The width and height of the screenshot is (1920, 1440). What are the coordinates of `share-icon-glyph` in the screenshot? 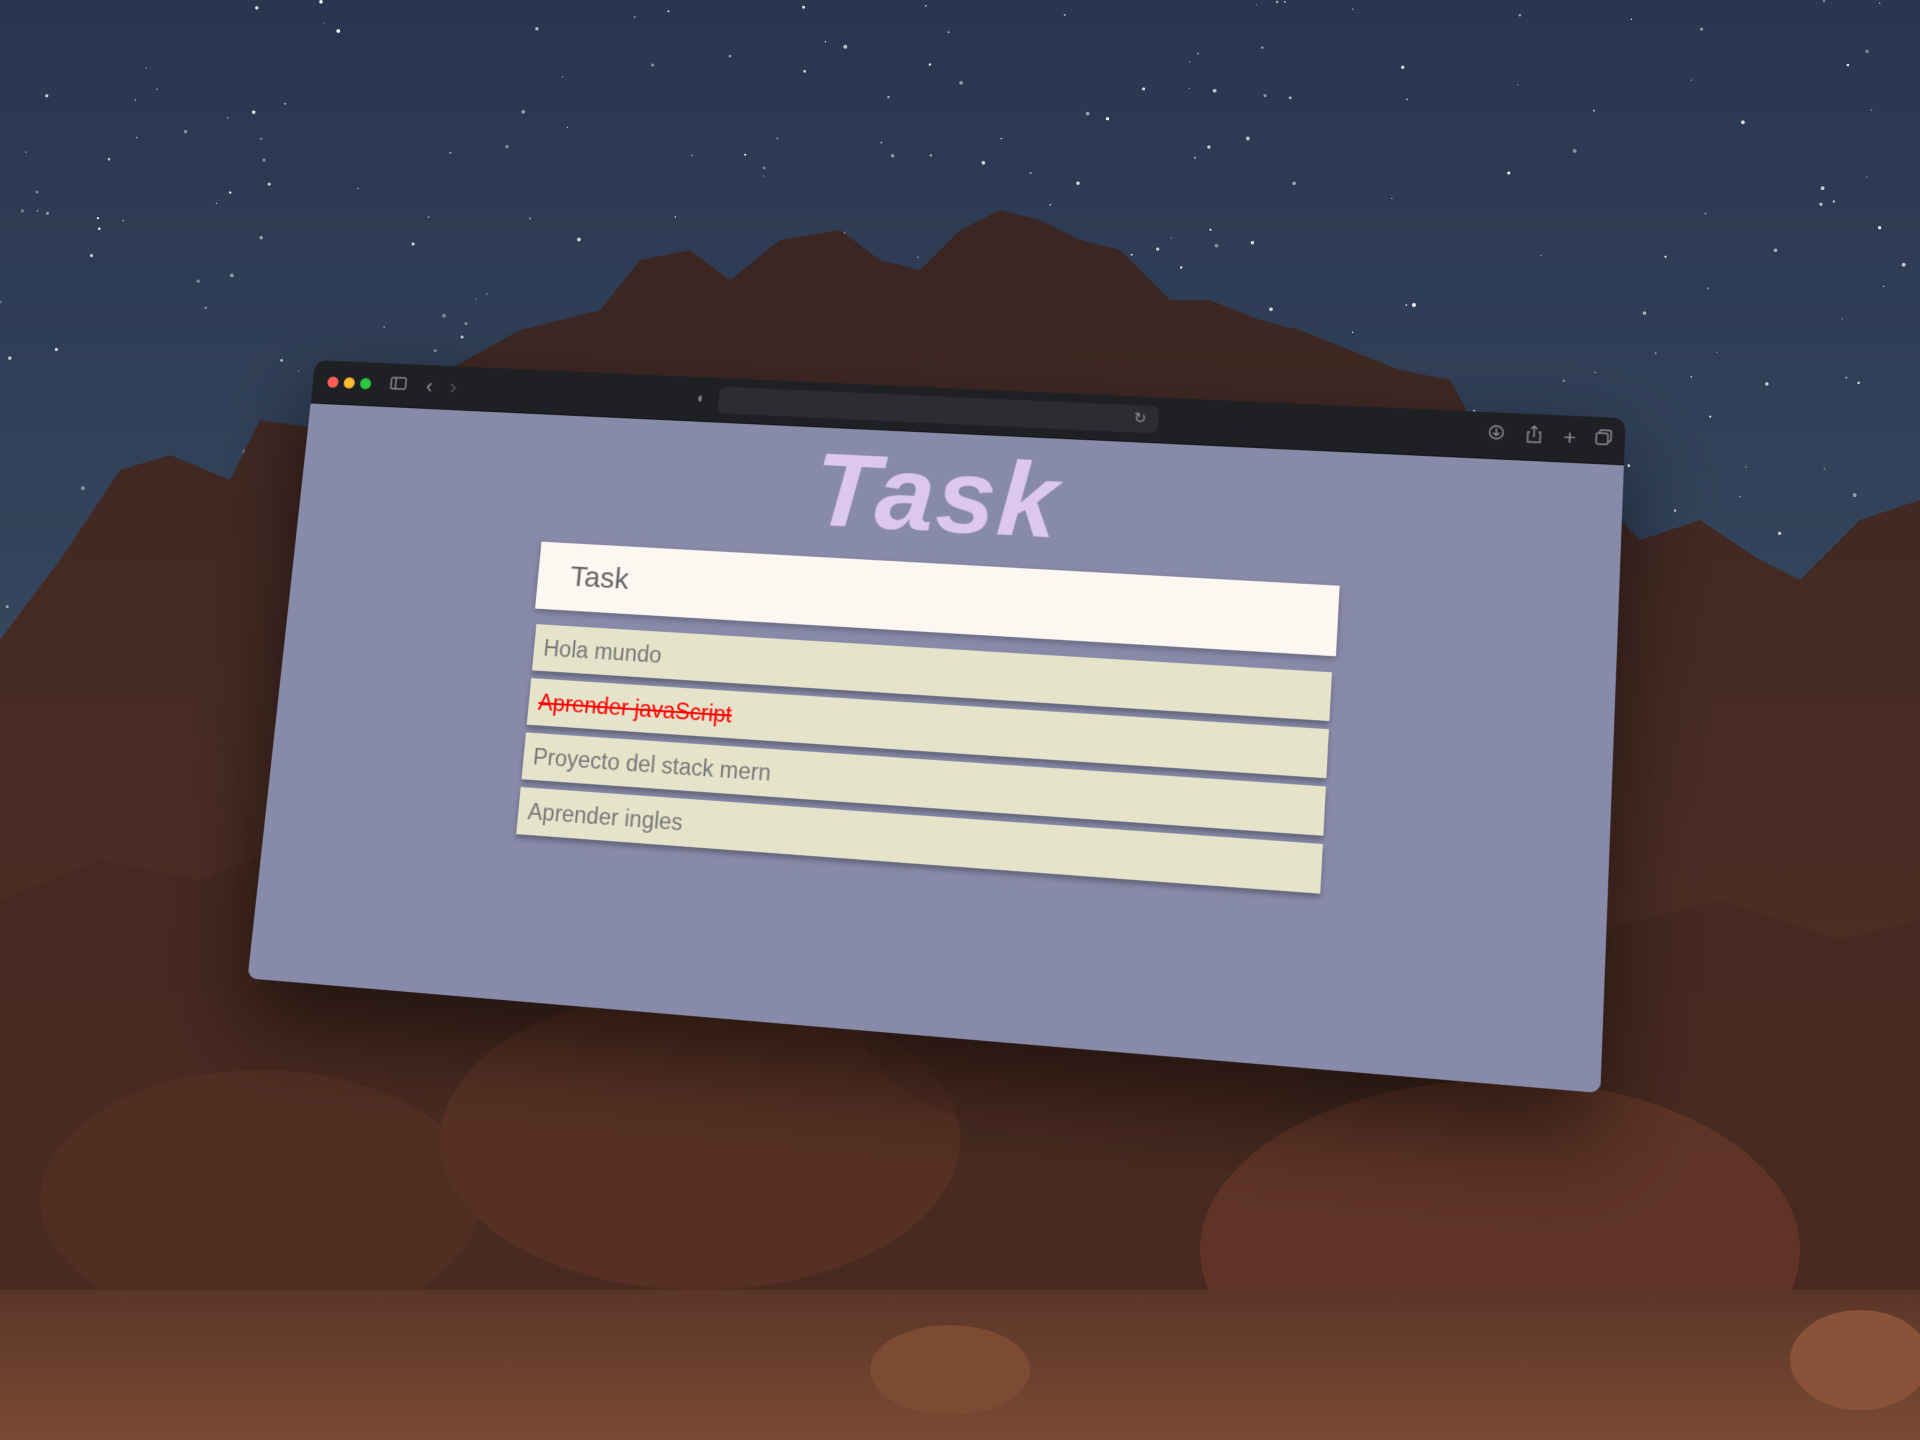 It's located at (1534, 434).